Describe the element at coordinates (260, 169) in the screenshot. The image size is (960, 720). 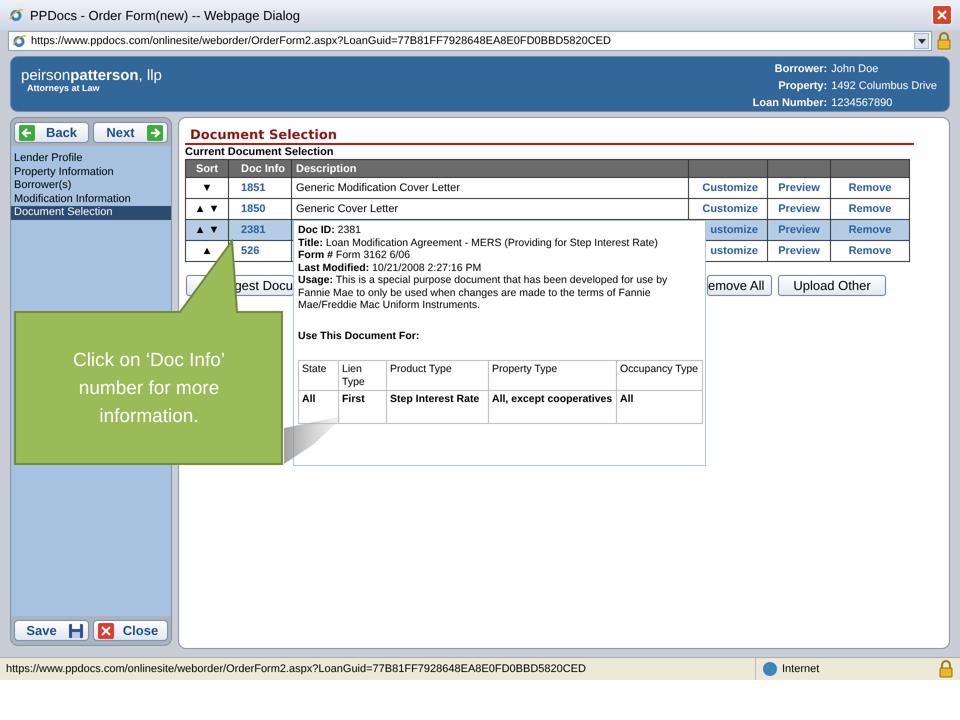
I see `column-header: Doc Info` at that location.